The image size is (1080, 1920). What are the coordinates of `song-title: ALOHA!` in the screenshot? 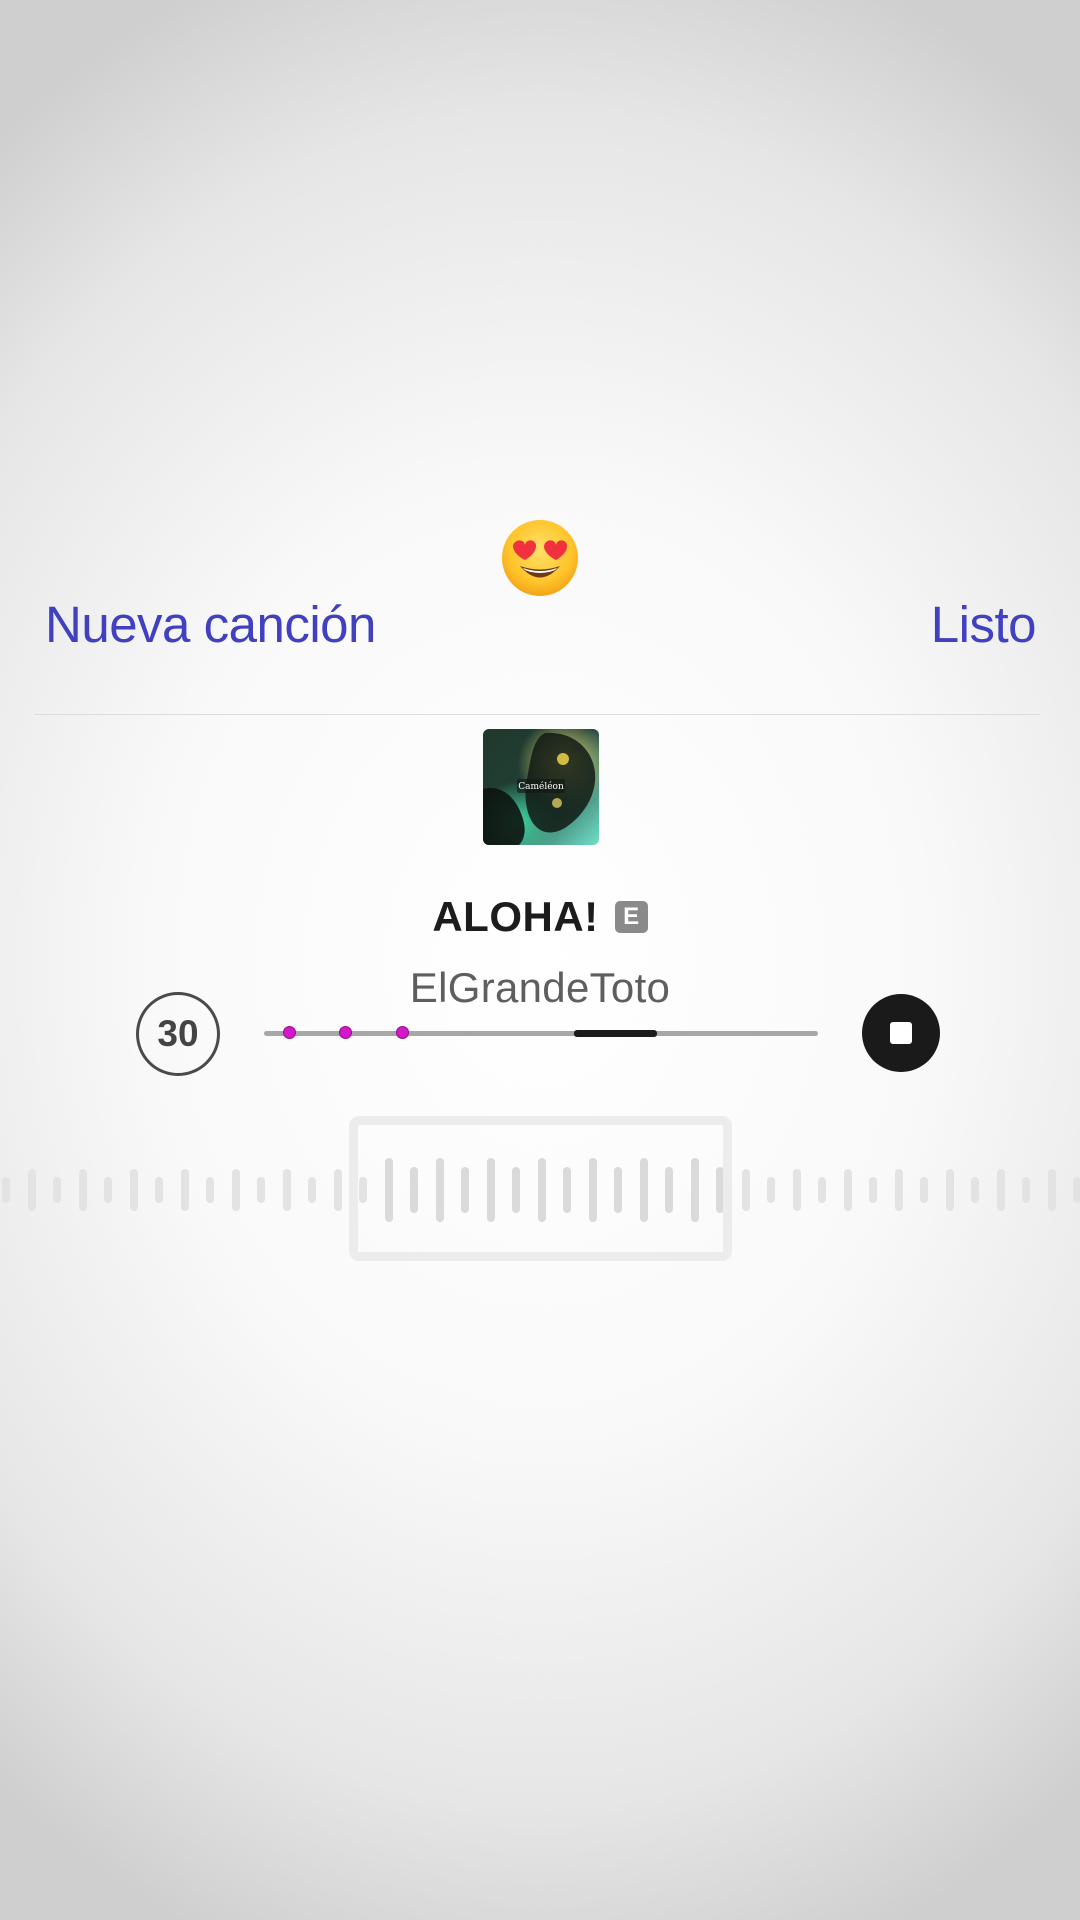 It's located at (515, 916).